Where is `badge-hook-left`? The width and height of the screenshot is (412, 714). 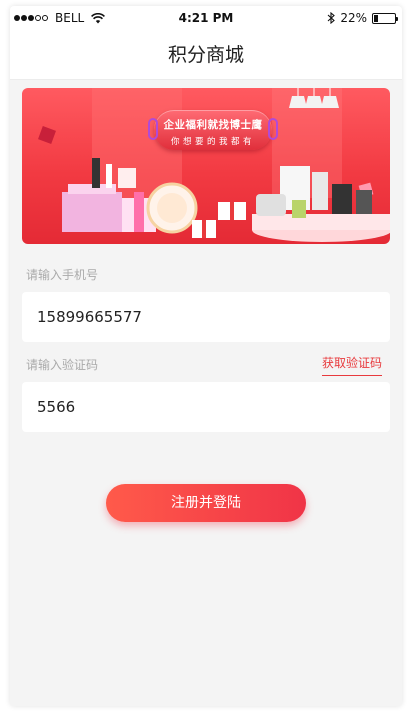 badge-hook-left is located at coordinates (153, 129).